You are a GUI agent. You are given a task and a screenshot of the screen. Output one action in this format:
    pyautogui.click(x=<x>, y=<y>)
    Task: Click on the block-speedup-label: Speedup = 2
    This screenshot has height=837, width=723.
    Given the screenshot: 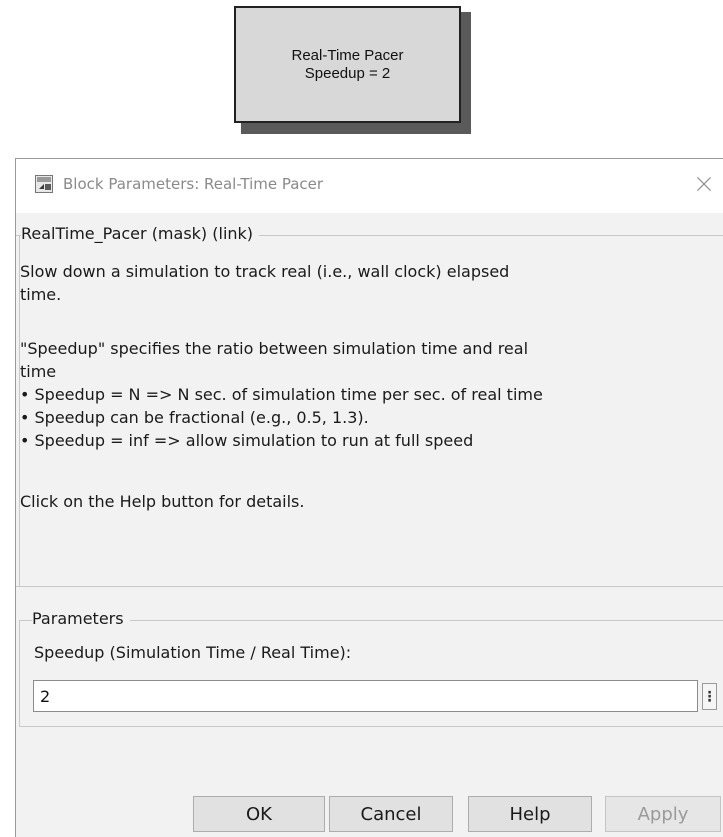 What is the action you would take?
    pyautogui.click(x=347, y=73)
    